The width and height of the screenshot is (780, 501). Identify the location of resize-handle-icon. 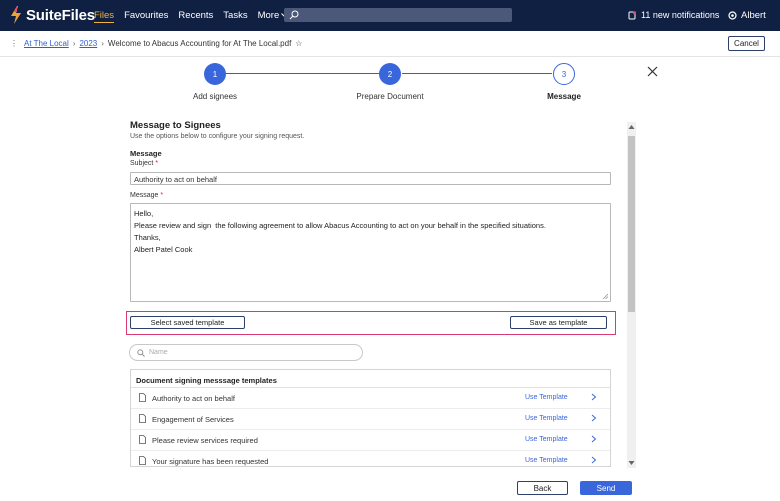
(605, 296).